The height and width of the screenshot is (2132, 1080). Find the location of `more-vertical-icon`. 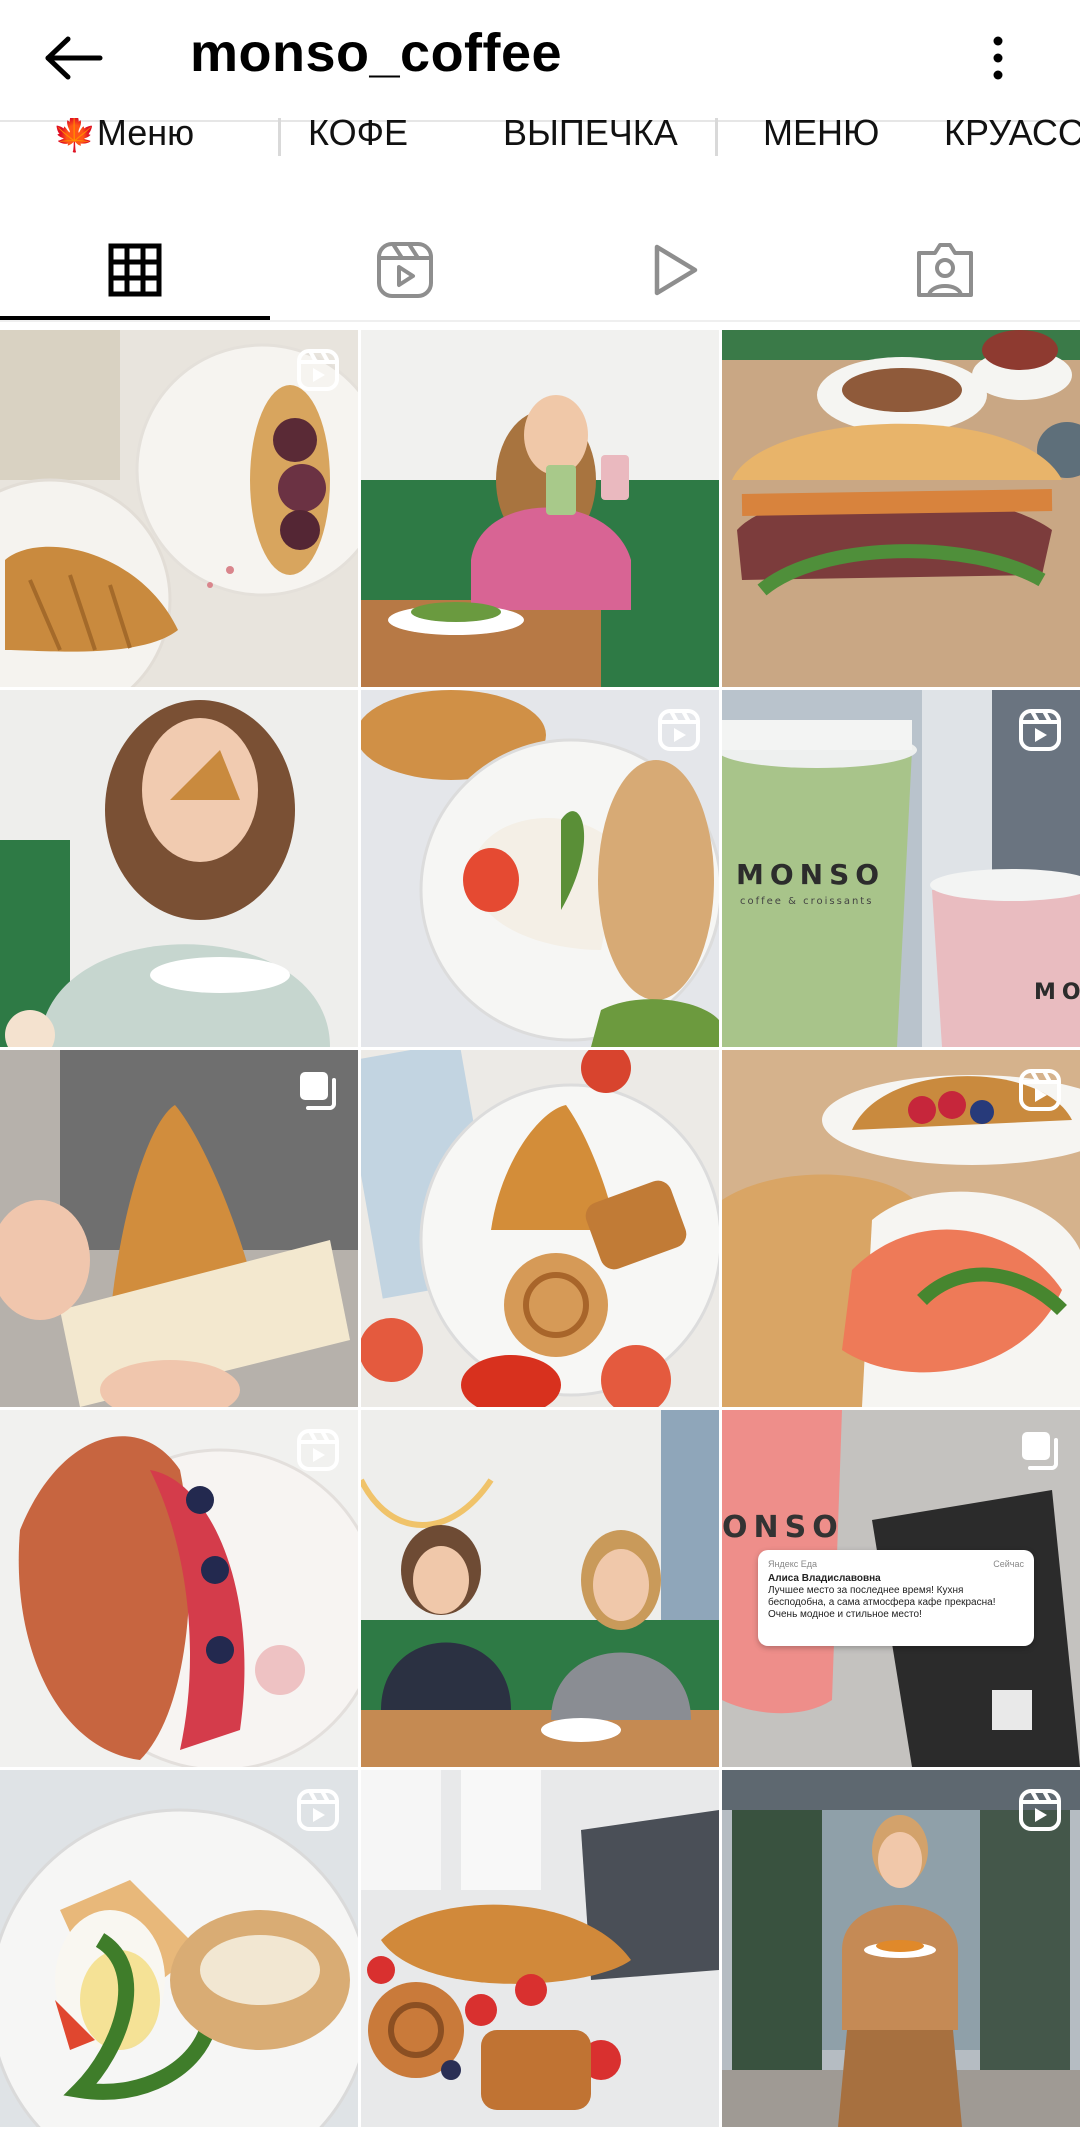

more-vertical-icon is located at coordinates (998, 58).